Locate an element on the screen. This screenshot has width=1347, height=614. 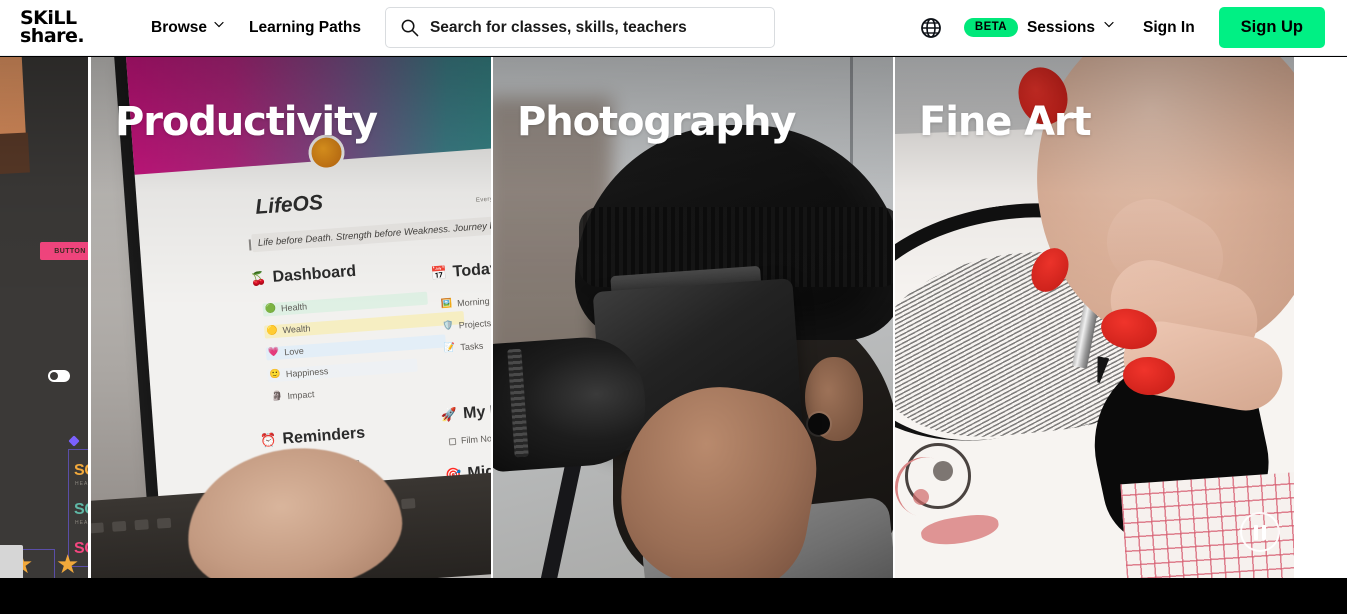
sessions-menu: BETA Sessions is located at coordinates (1038, 27).